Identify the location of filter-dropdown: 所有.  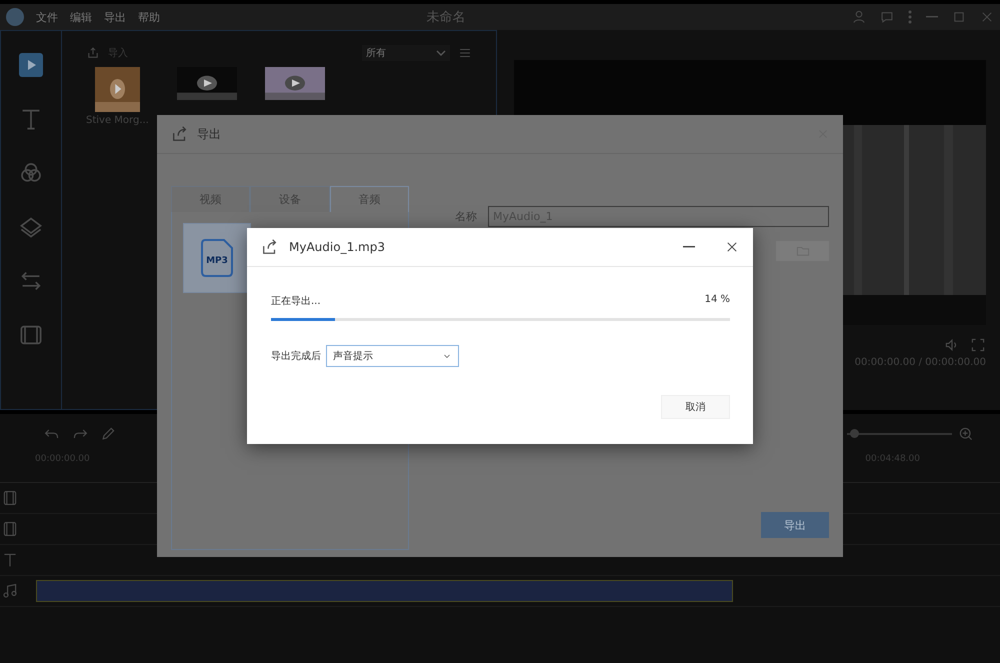
(406, 53).